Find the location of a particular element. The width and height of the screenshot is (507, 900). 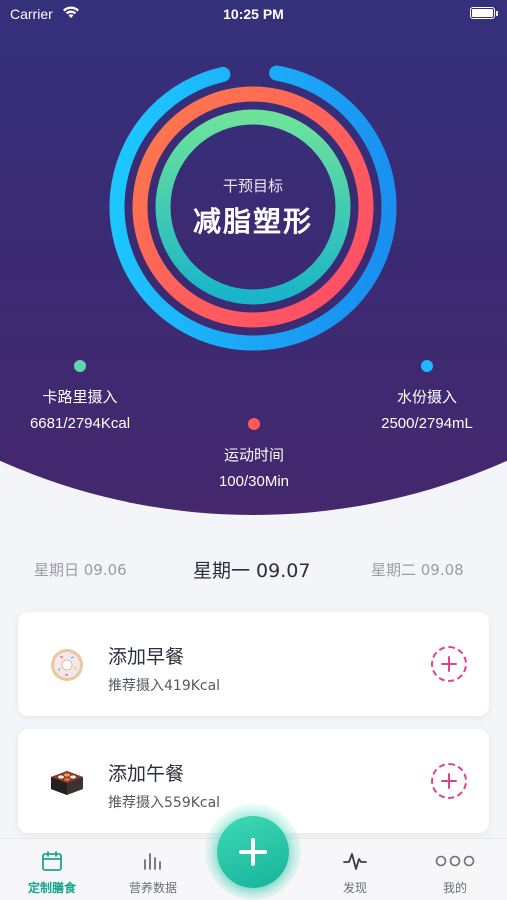

tab-discover: 发现 is located at coordinates (355, 869).